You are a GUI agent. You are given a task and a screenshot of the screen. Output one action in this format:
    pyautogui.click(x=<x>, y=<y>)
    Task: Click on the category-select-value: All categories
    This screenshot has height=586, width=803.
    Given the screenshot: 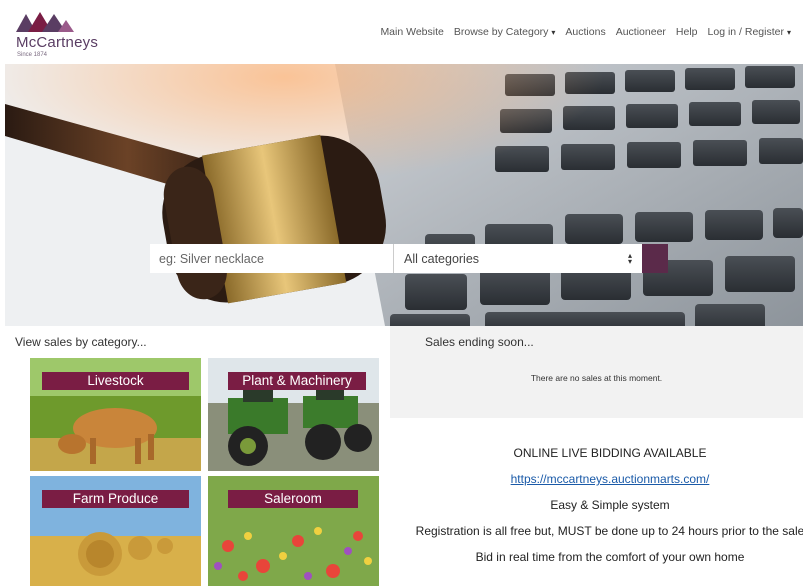 What is the action you would take?
    pyautogui.click(x=442, y=258)
    